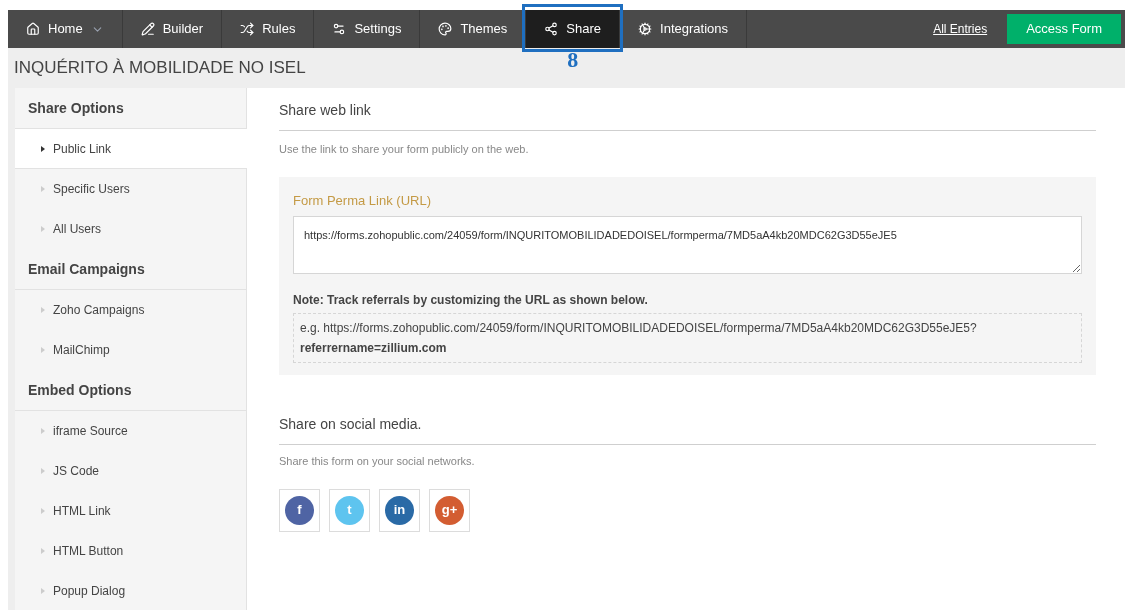 This screenshot has height=610, width=1133. What do you see at coordinates (471, 300) in the screenshot?
I see `note-text: Note: Track referrals by customizing the URL as shown below.` at bounding box center [471, 300].